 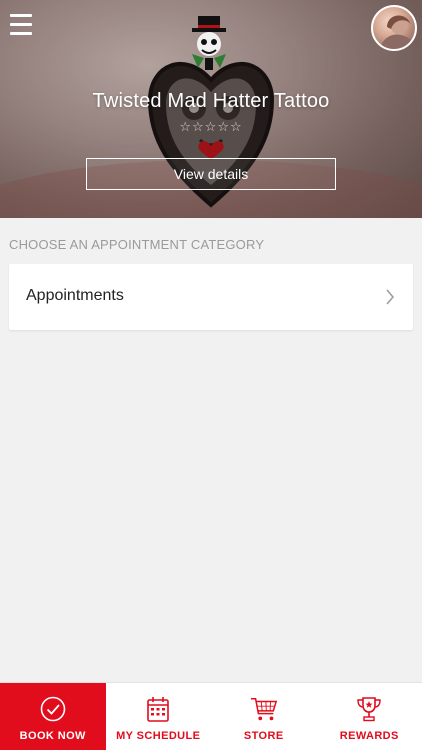 What do you see at coordinates (52, 736) in the screenshot?
I see `tab-label: BOOK NOW` at bounding box center [52, 736].